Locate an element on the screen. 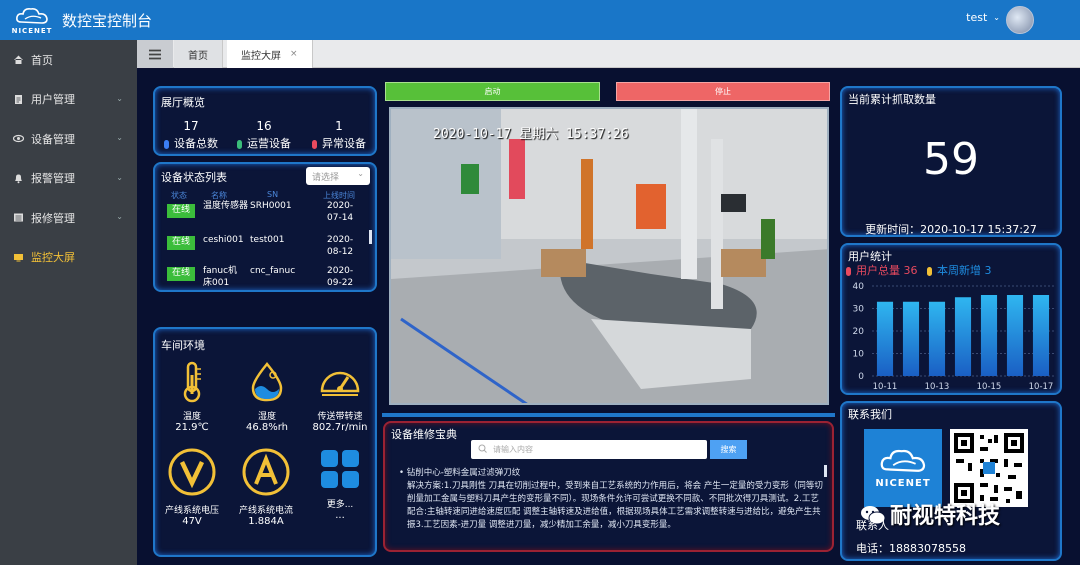  ampere-icon is located at coordinates (266, 472).